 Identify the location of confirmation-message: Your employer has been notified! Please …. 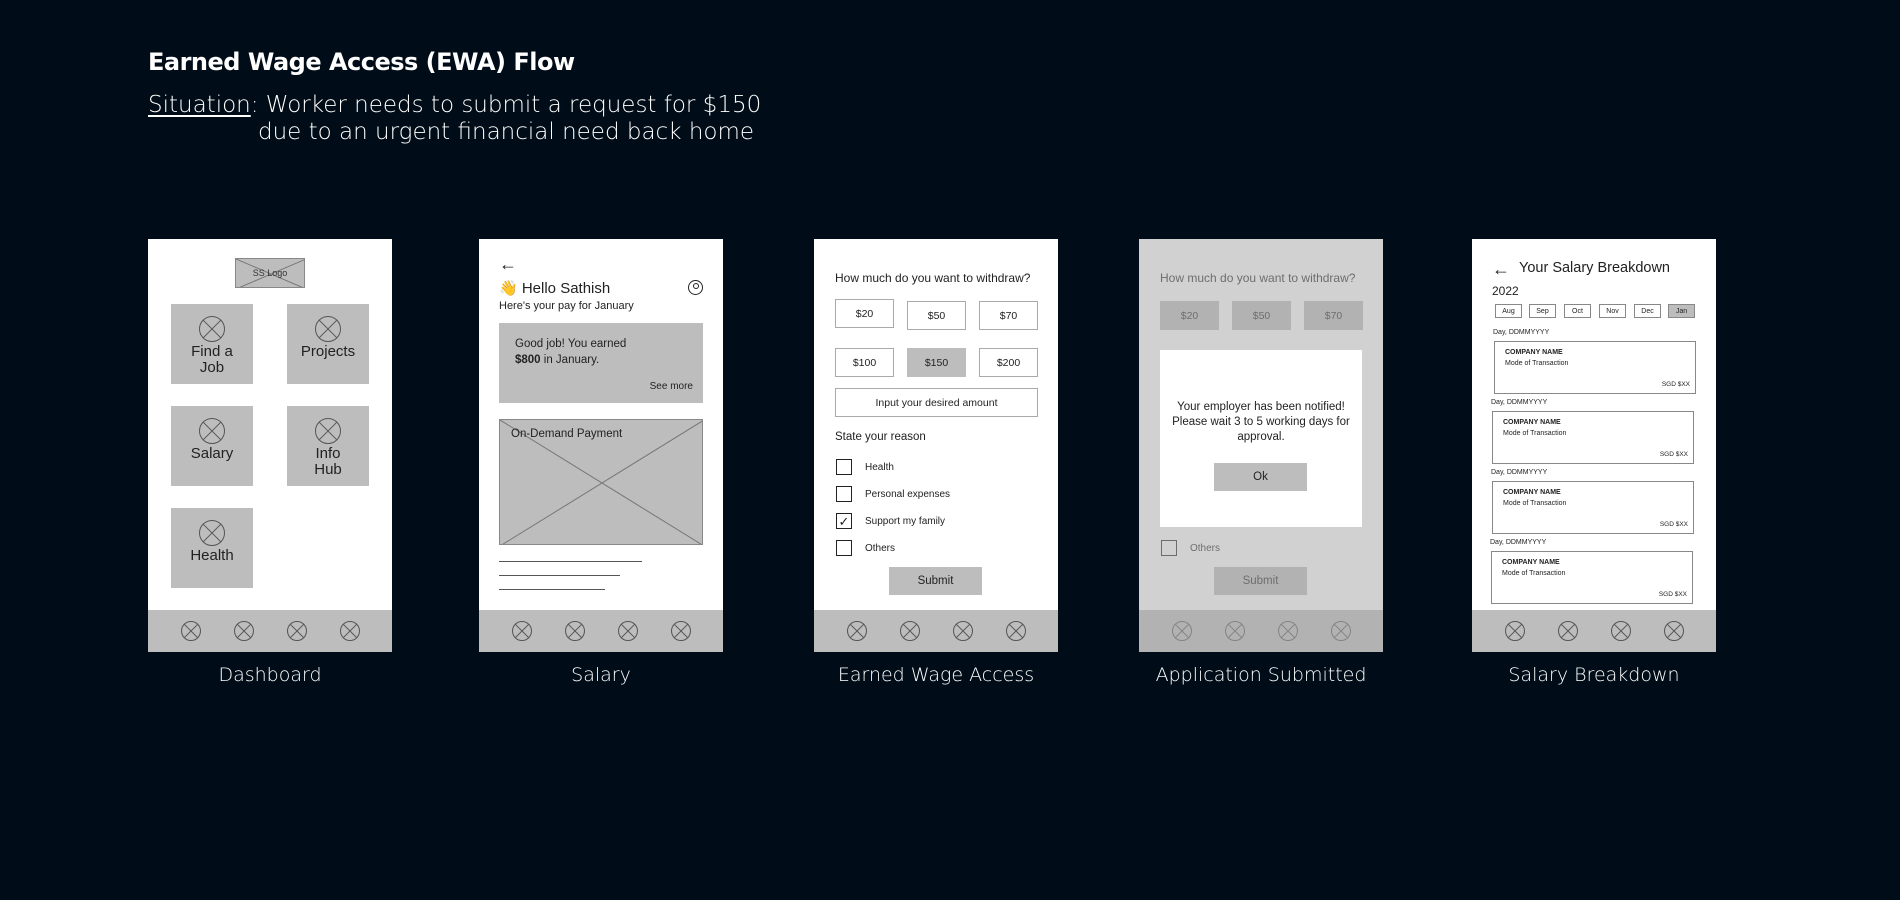
(1261, 422).